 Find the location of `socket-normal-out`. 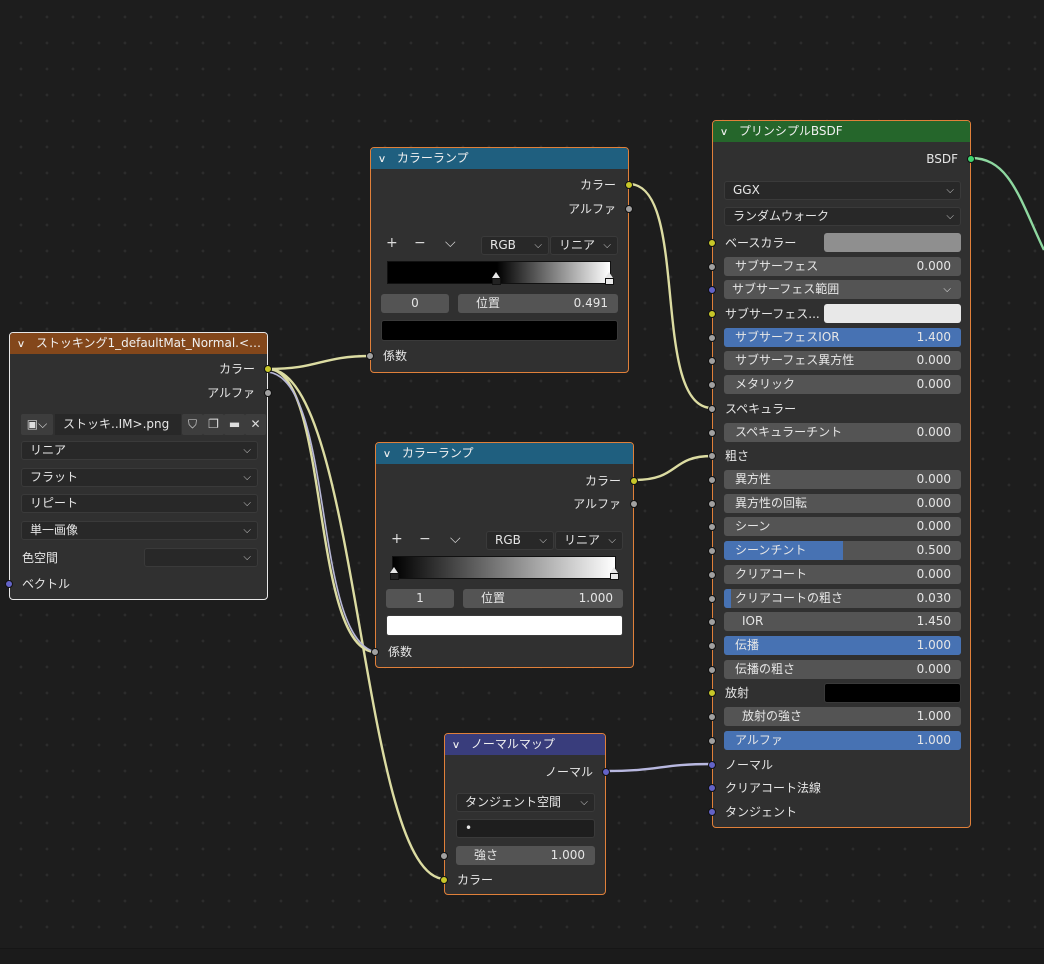

socket-normal-out is located at coordinates (606, 772).